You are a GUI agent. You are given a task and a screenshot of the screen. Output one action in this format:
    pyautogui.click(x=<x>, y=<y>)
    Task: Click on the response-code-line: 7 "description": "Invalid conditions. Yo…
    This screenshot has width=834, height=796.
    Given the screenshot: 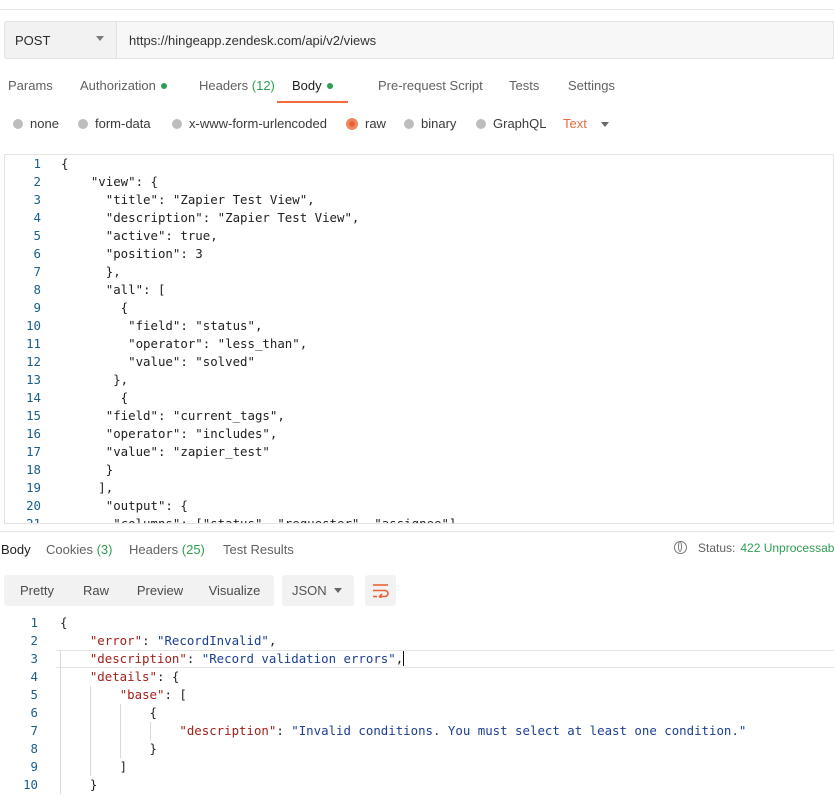 What is the action you would take?
    pyautogui.click(x=417, y=731)
    